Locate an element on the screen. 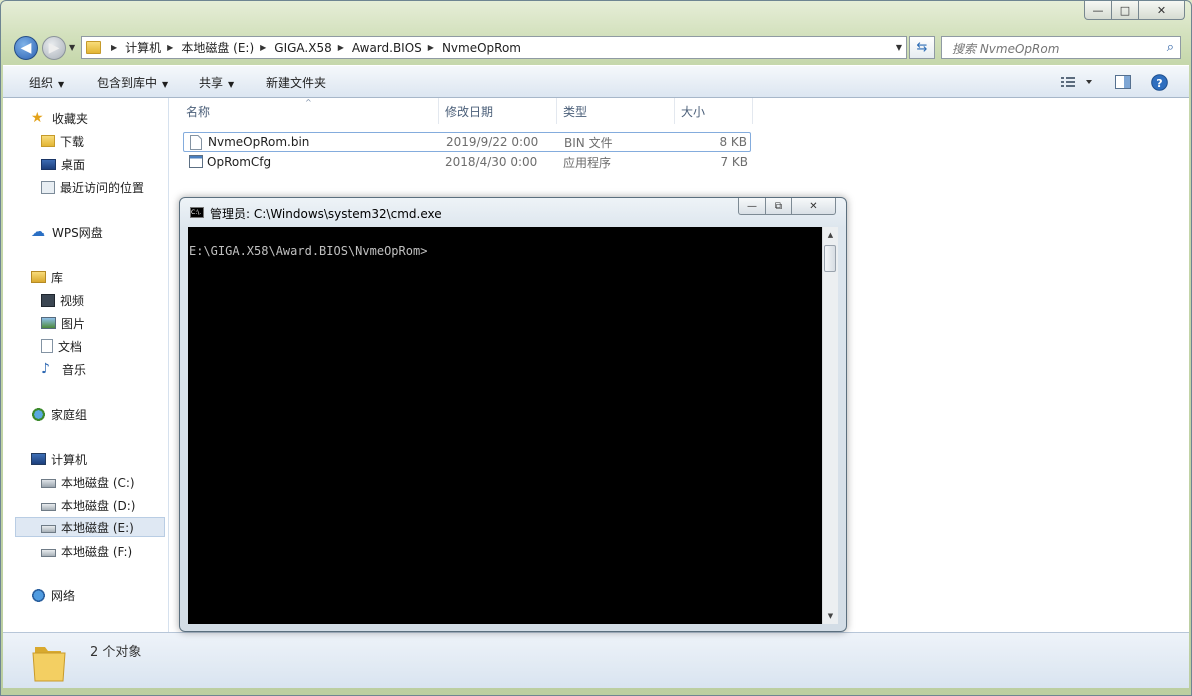 This screenshot has width=1192, height=696. recent-places-icon is located at coordinates (48, 187).